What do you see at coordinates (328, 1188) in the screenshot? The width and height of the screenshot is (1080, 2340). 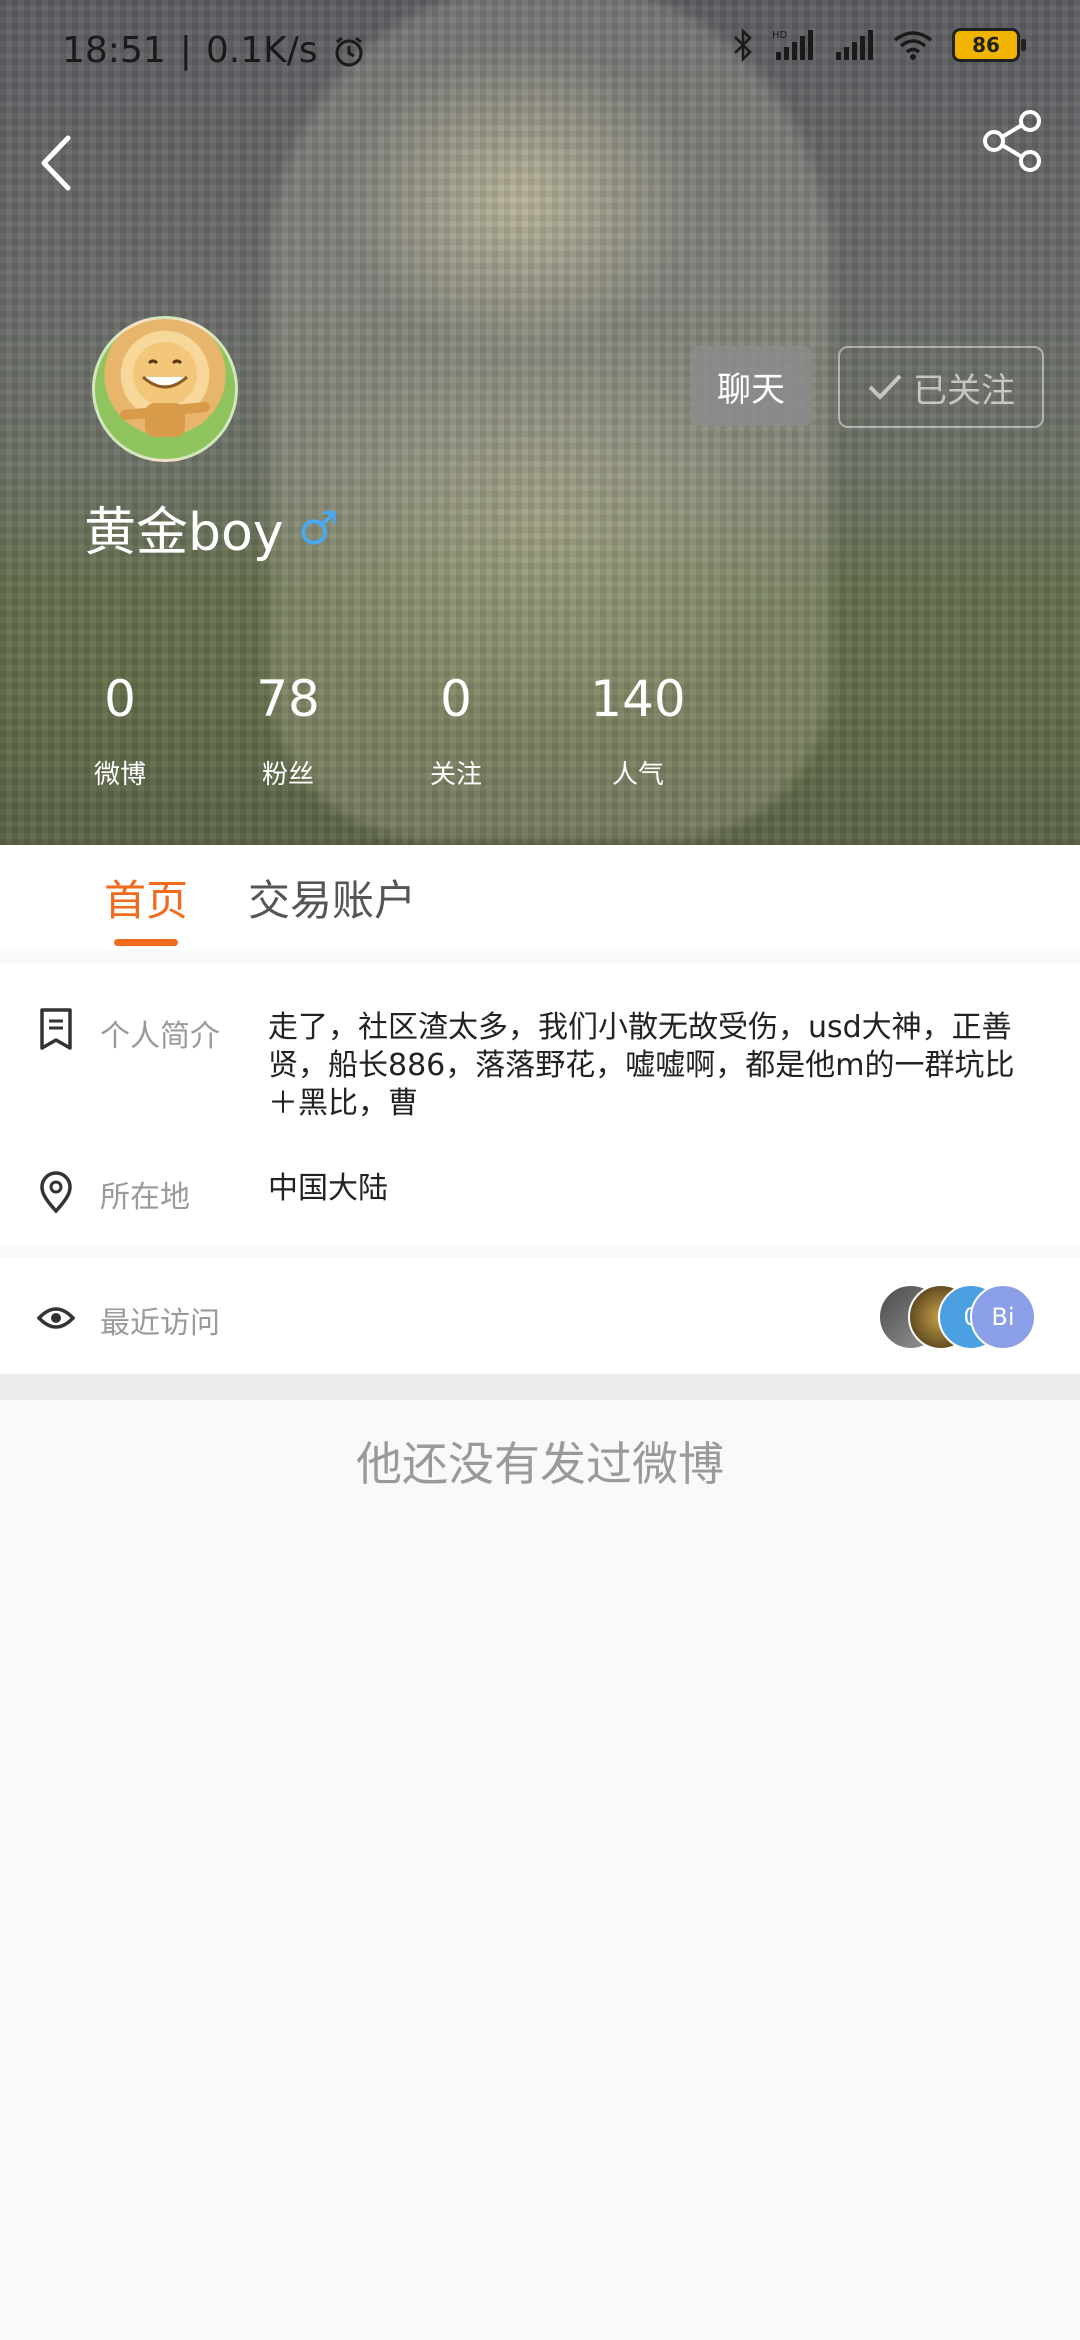 I see `location-value: 中国大陆` at bounding box center [328, 1188].